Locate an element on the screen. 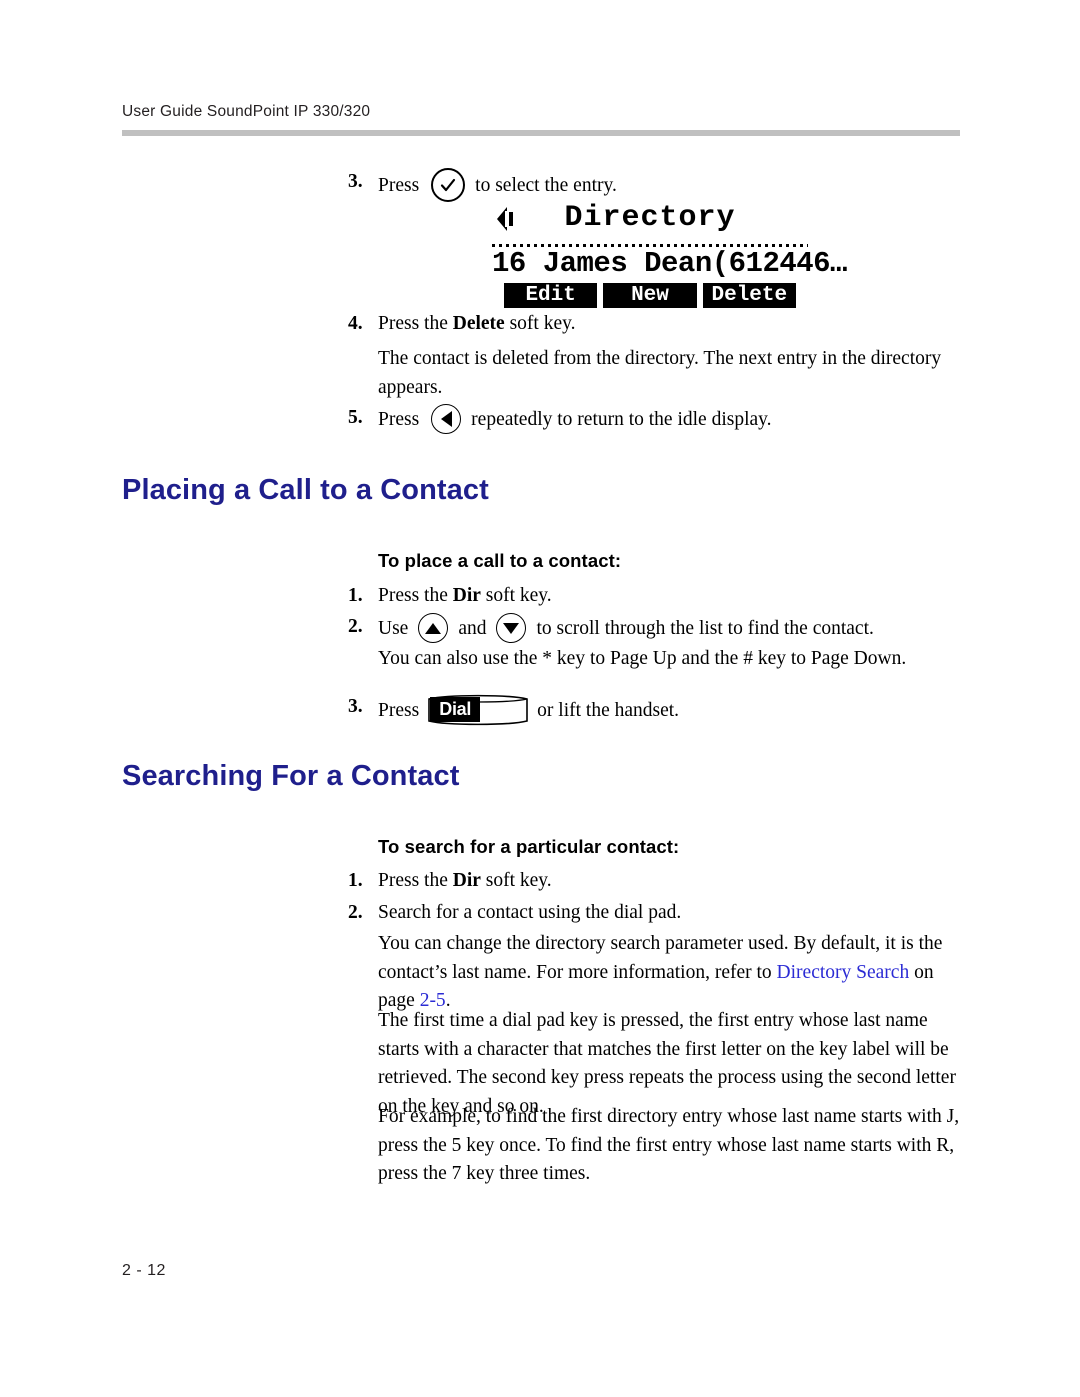  select-check-circle-icon is located at coordinates (448, 185).